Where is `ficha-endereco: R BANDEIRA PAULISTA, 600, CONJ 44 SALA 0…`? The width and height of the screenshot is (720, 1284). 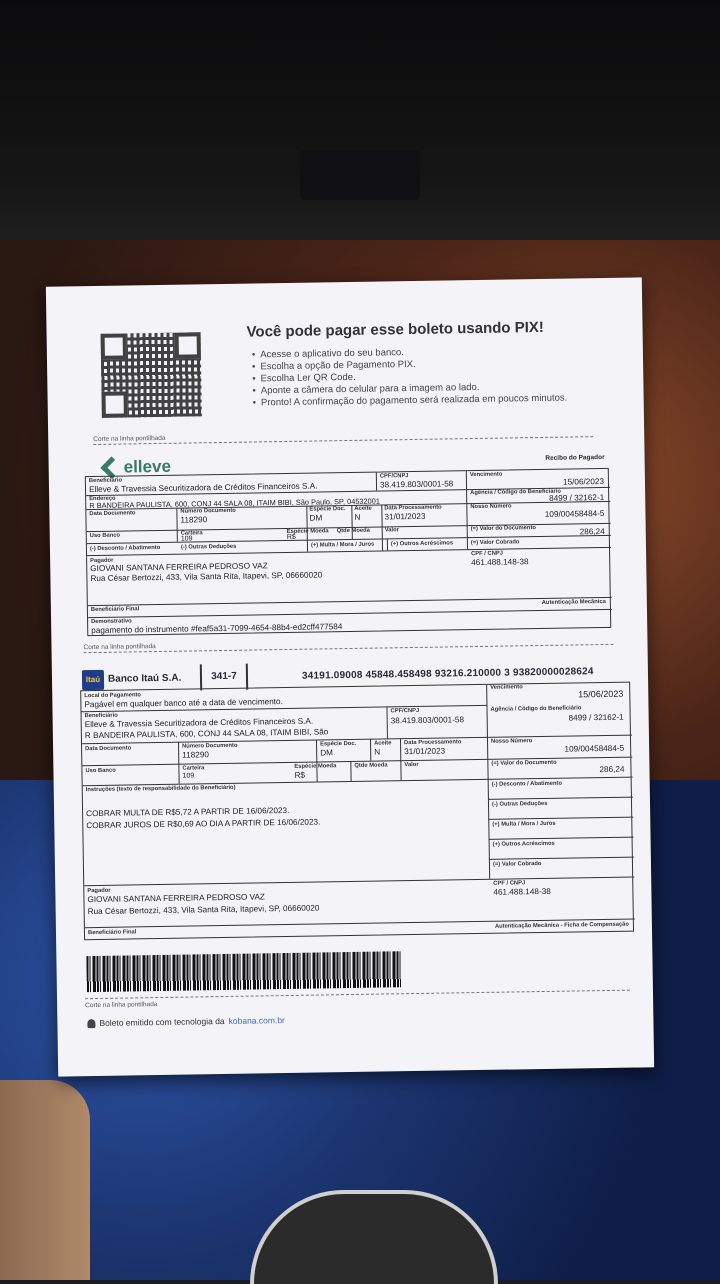 ficha-endereco: R BANDEIRA PAULISTA, 600, CONJ 44 SALA 0… is located at coordinates (206, 734).